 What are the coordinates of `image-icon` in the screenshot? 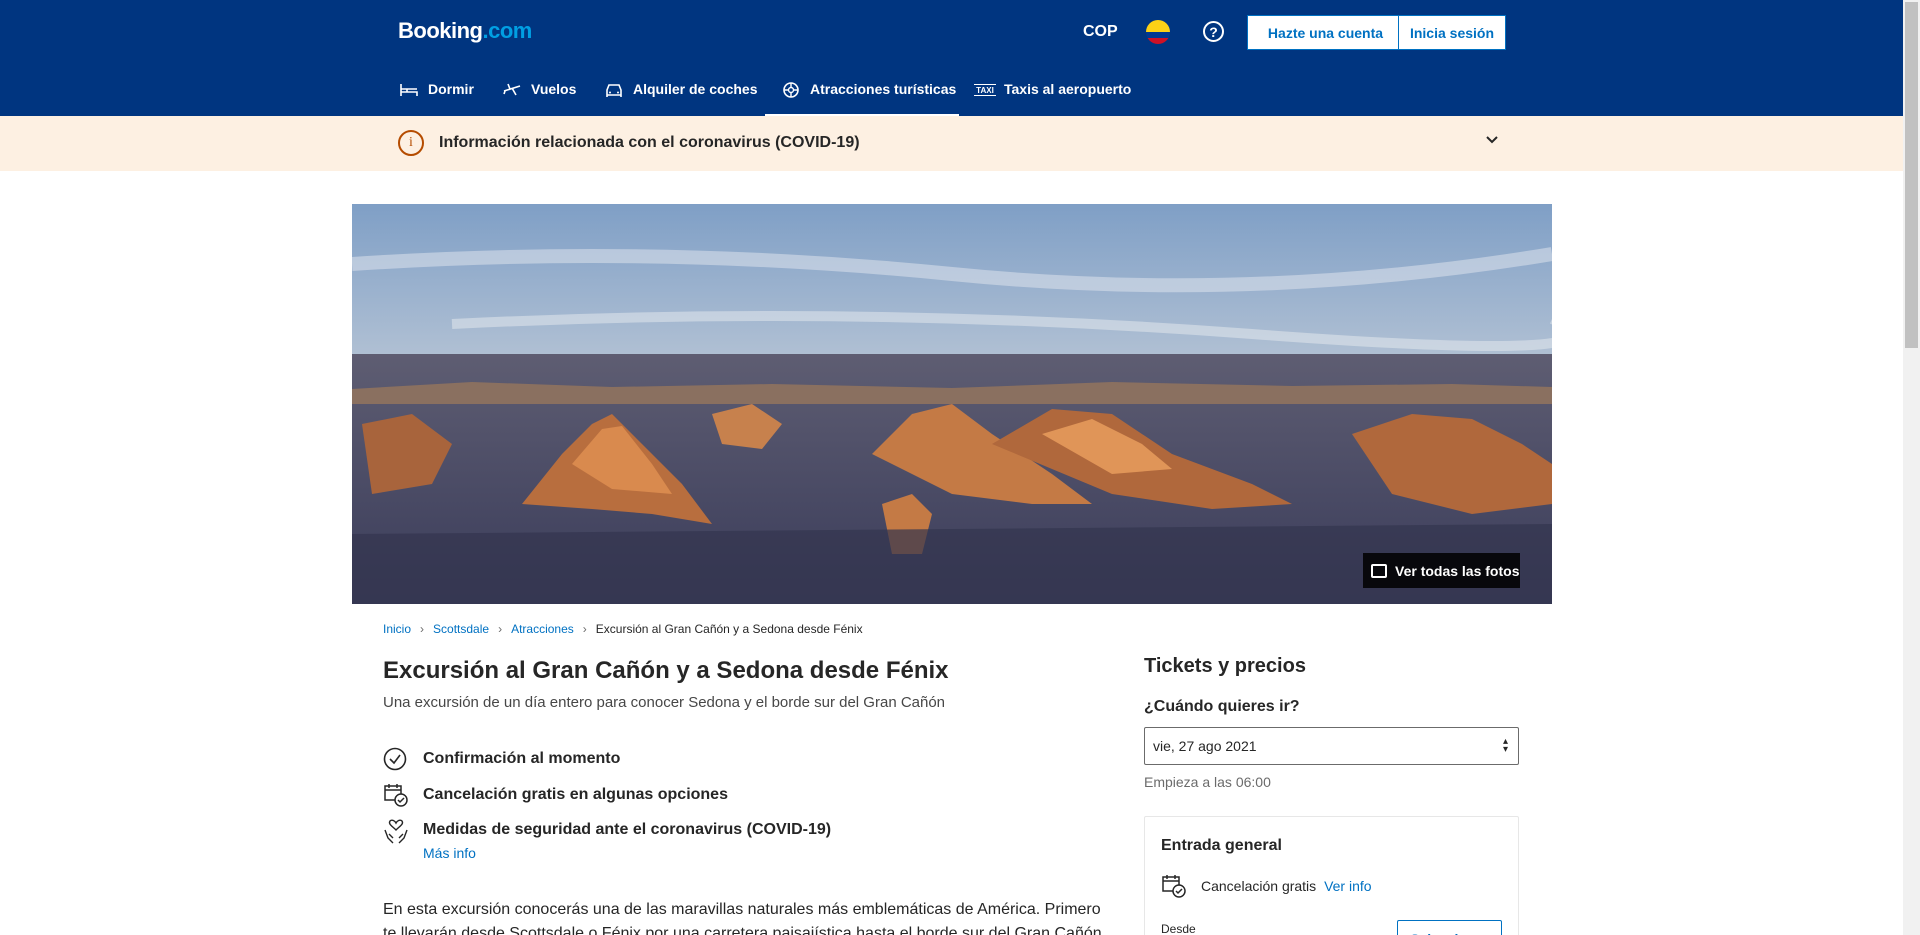 It's located at (1379, 570).